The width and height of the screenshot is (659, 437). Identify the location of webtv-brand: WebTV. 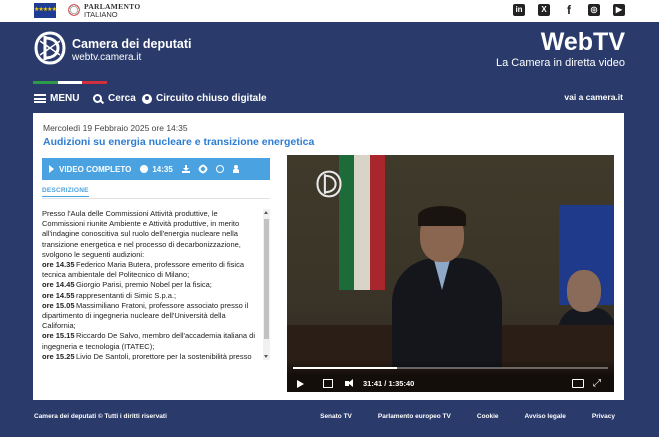
(582, 42).